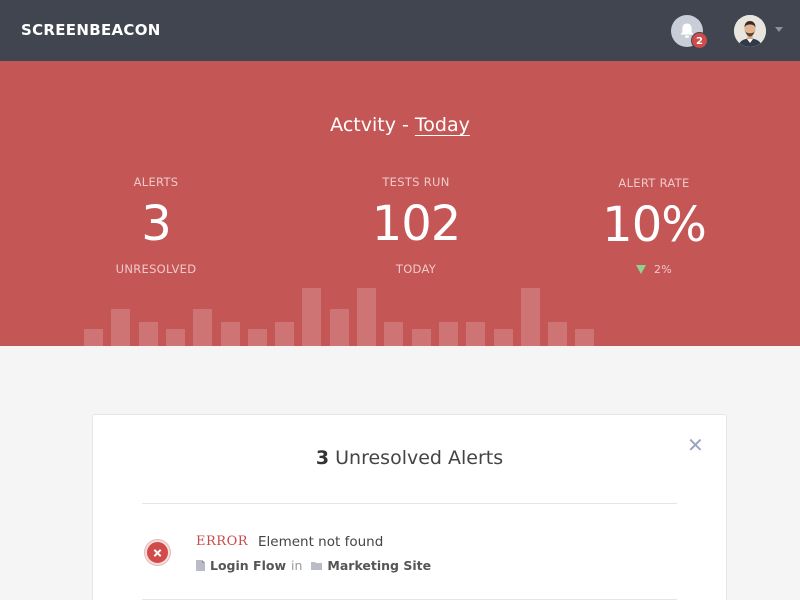 Image resolution: width=800 pixels, height=600 pixels. Describe the element at coordinates (409, 503) in the screenshot. I see `divider` at that location.